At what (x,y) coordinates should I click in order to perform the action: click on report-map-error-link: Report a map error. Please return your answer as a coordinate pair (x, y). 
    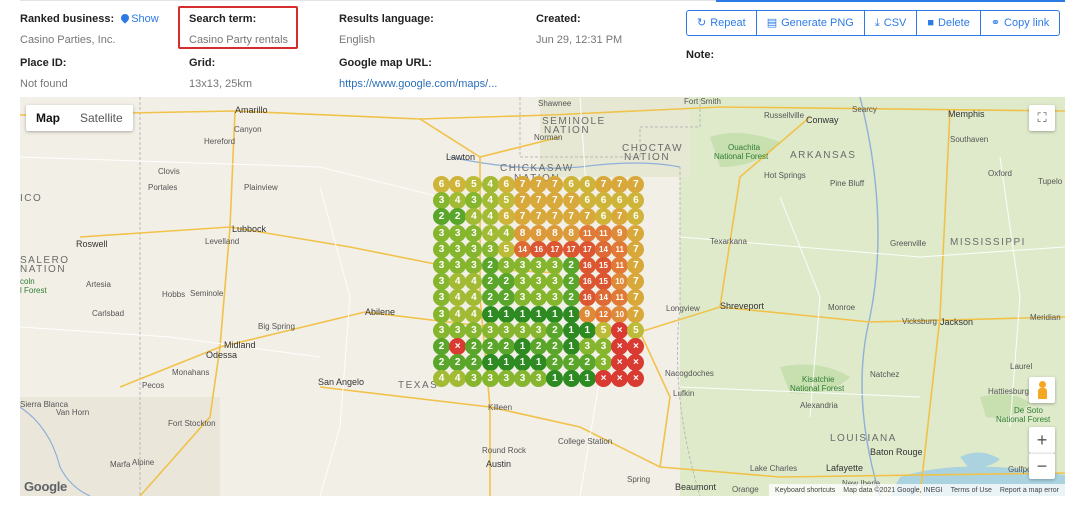
    Looking at the image, I should click on (1029, 490).